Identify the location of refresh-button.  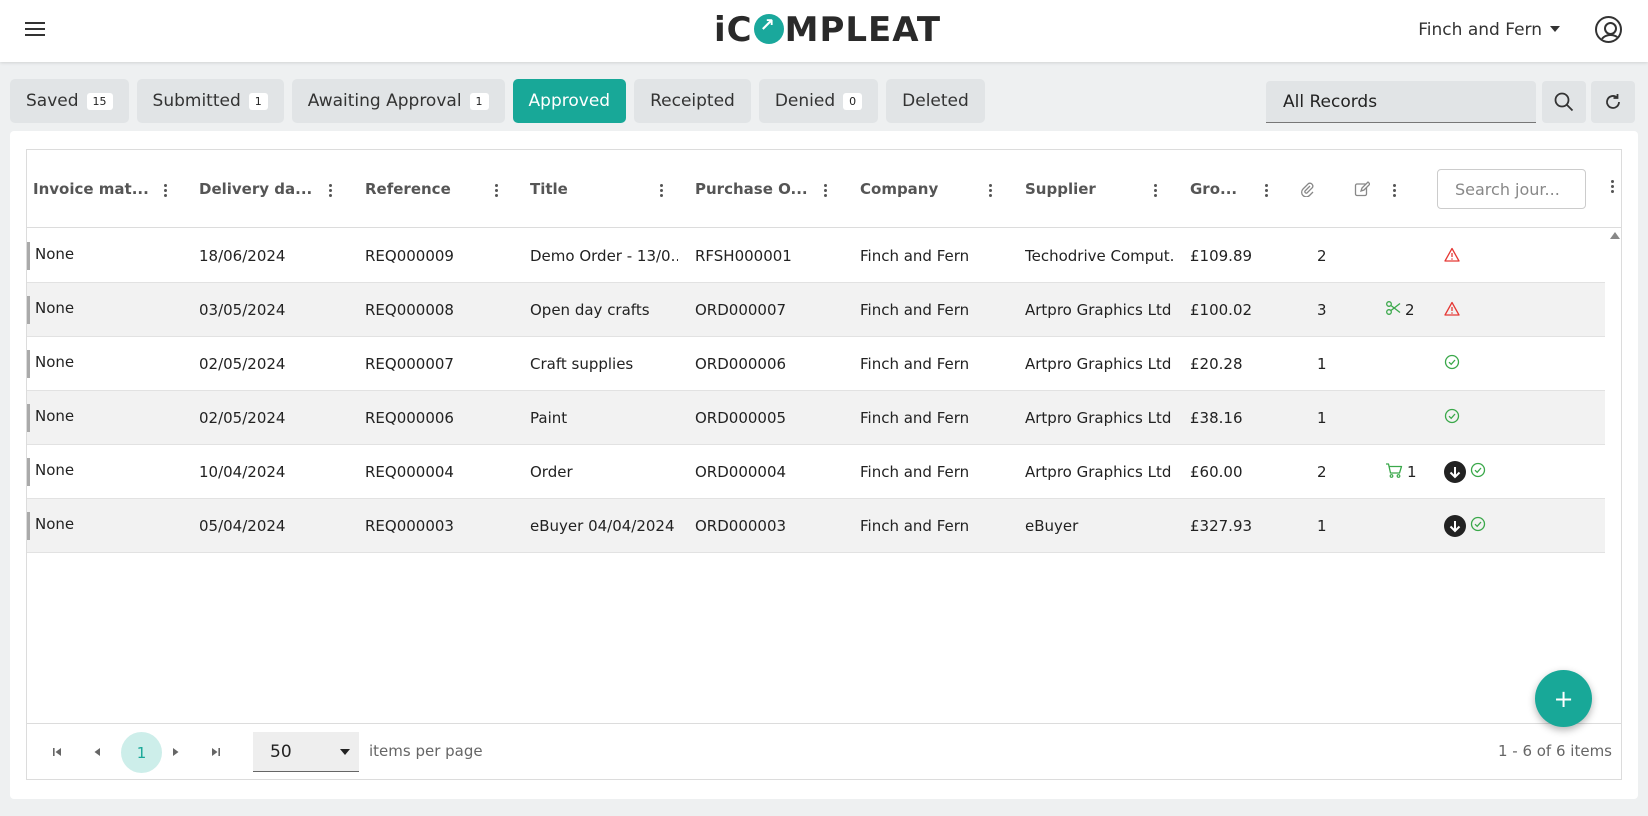
(1613, 102).